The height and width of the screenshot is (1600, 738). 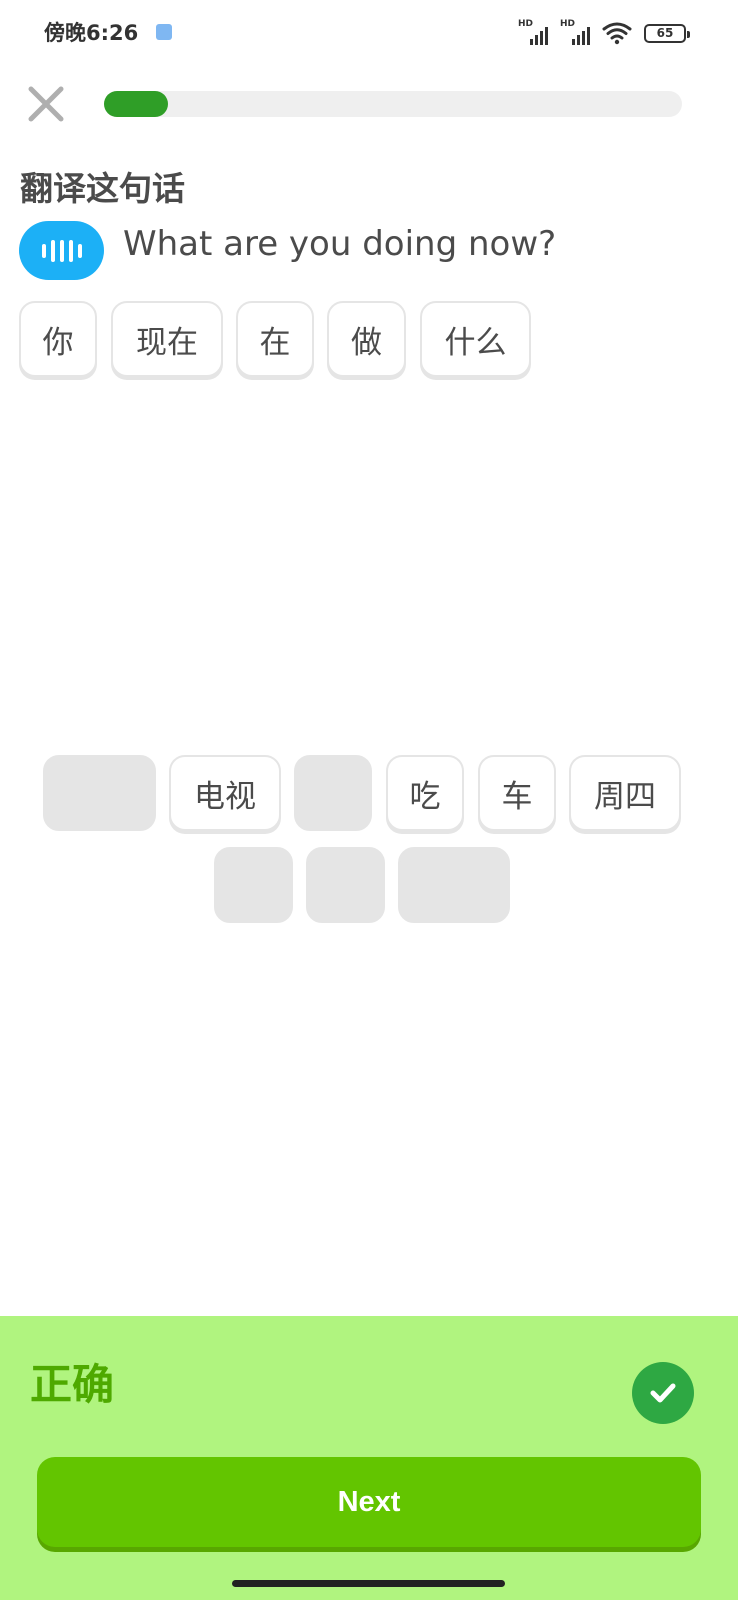 What do you see at coordinates (475, 339) in the screenshot?
I see `answer-tile: 什么` at bounding box center [475, 339].